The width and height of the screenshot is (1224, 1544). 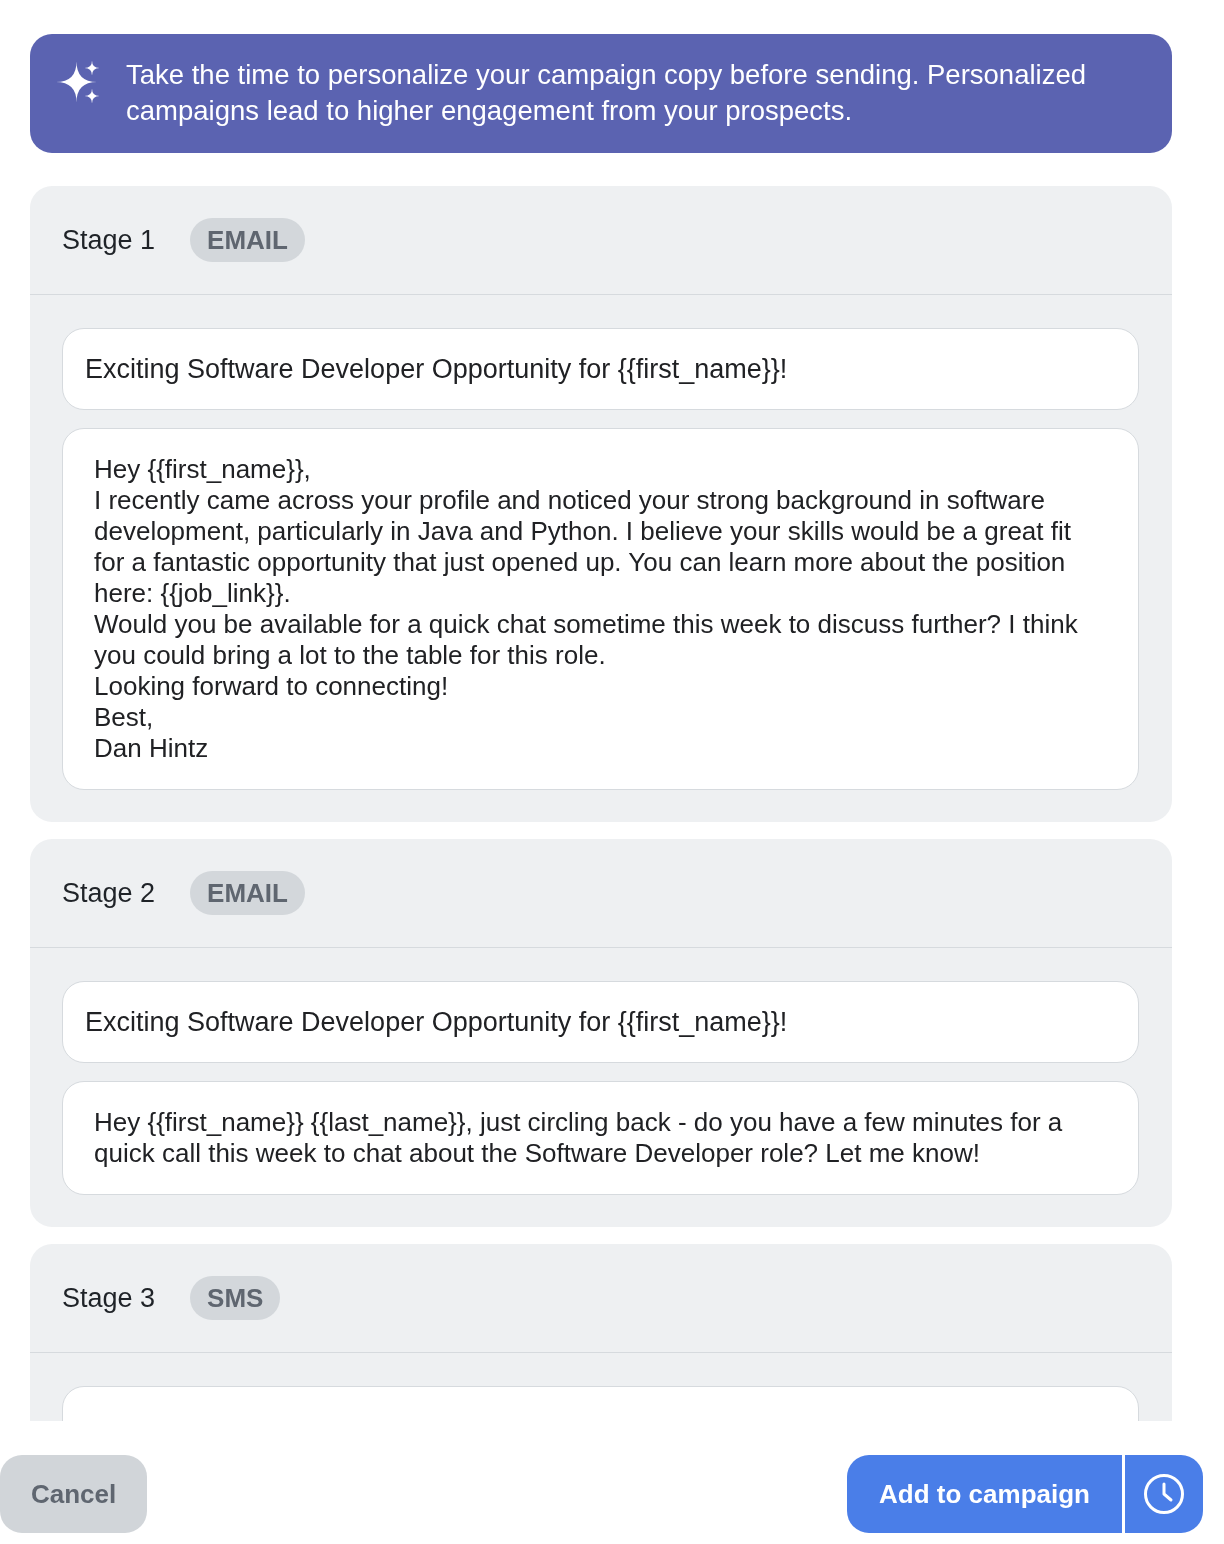 What do you see at coordinates (235, 1298) in the screenshot?
I see `channel-tag: SMS` at bounding box center [235, 1298].